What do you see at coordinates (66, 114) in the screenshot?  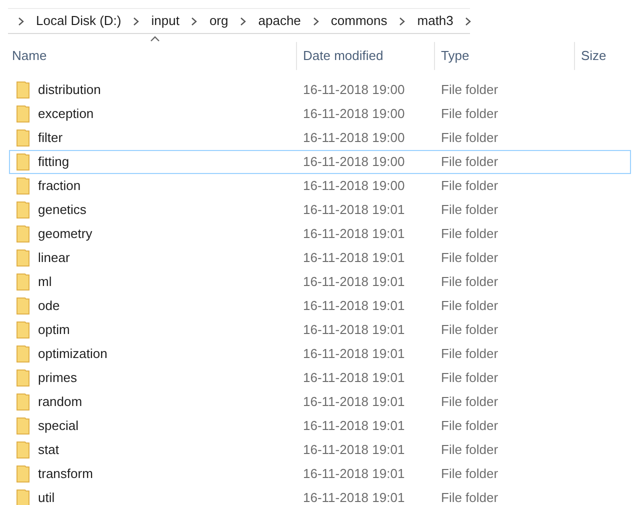 I see `file-name: exception` at bounding box center [66, 114].